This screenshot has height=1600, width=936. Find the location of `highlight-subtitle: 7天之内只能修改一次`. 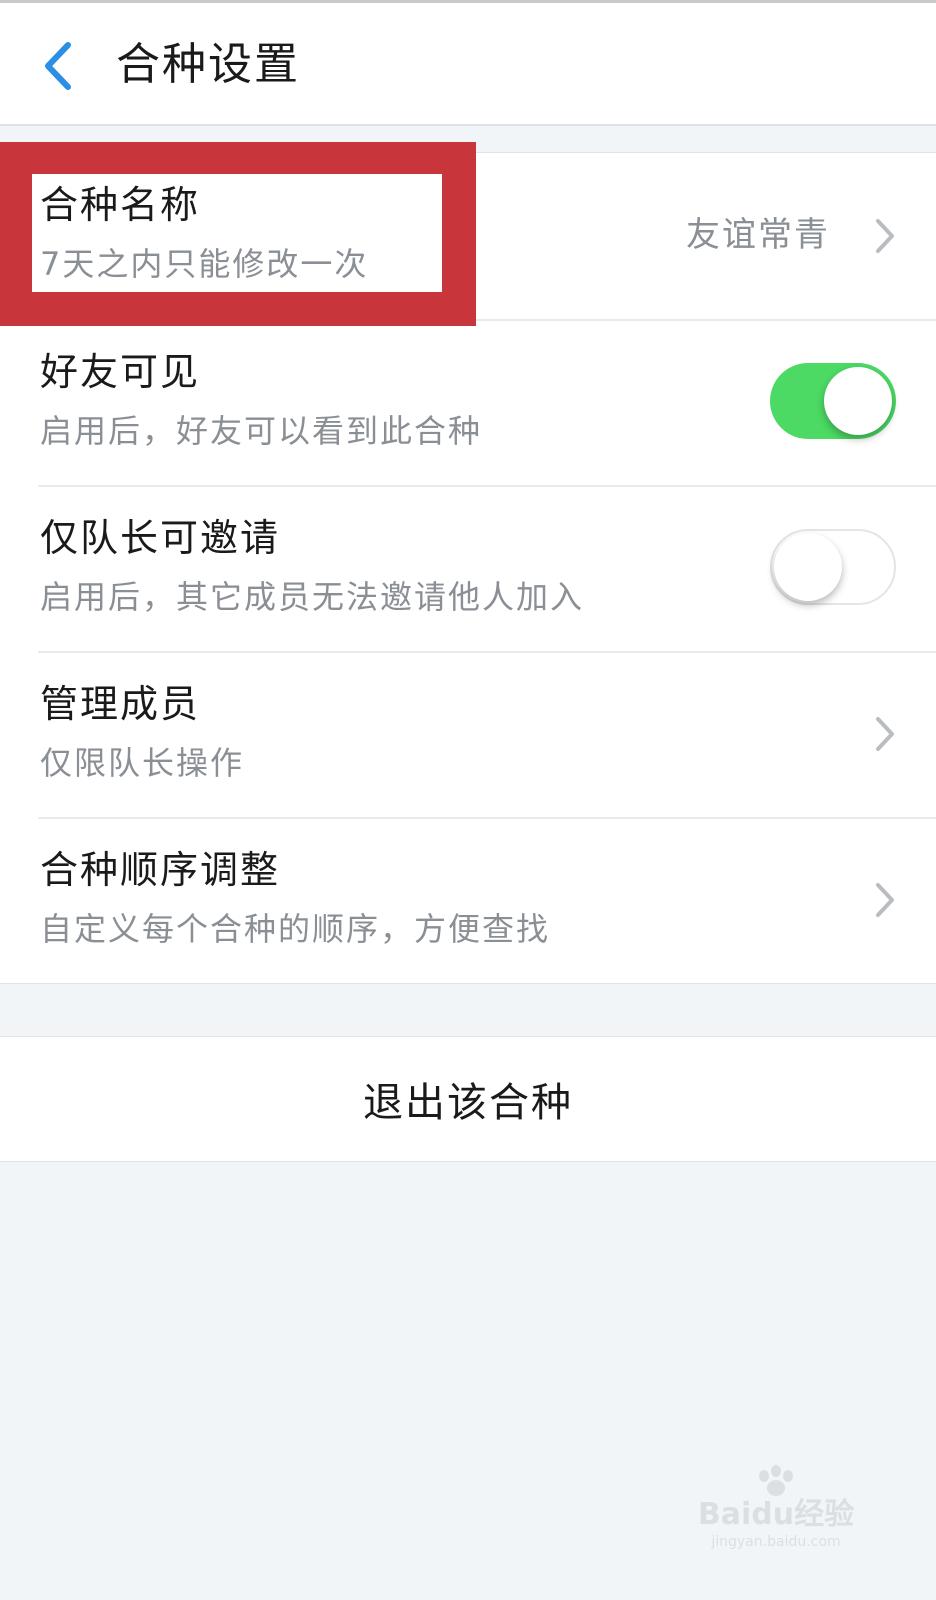

highlight-subtitle: 7天之内只能修改一次 is located at coordinates (204, 264).